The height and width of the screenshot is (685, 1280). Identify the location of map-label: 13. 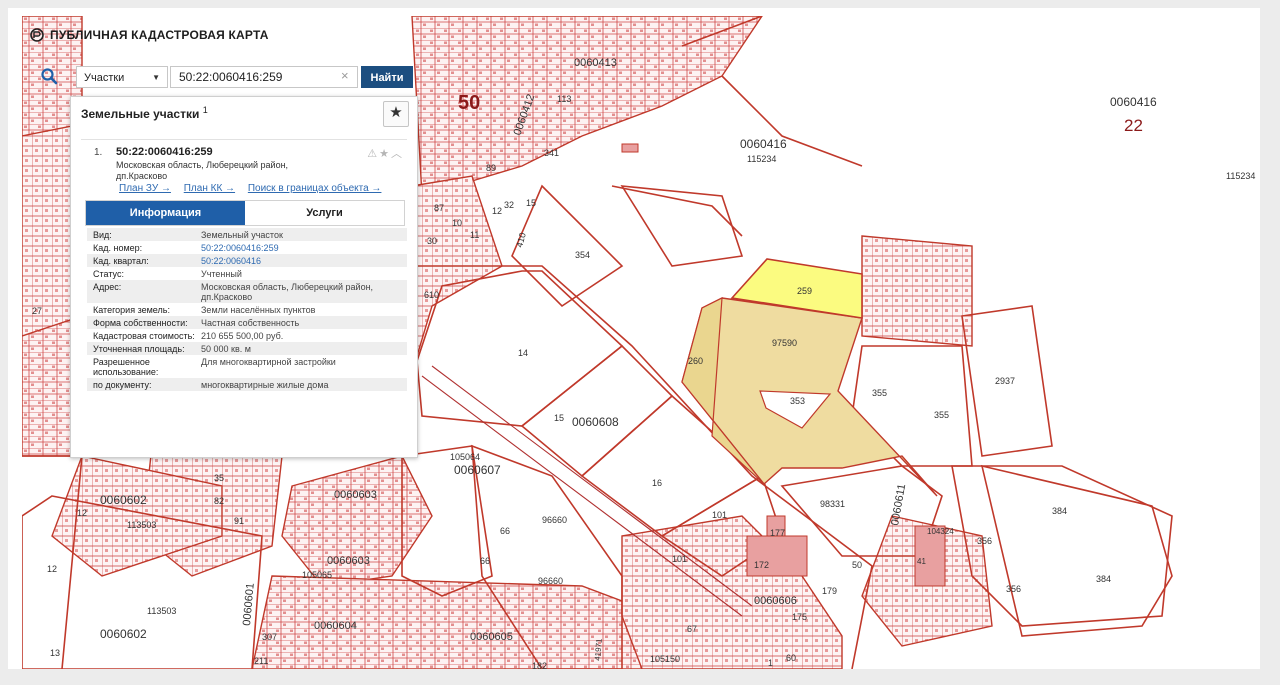
(55, 653).